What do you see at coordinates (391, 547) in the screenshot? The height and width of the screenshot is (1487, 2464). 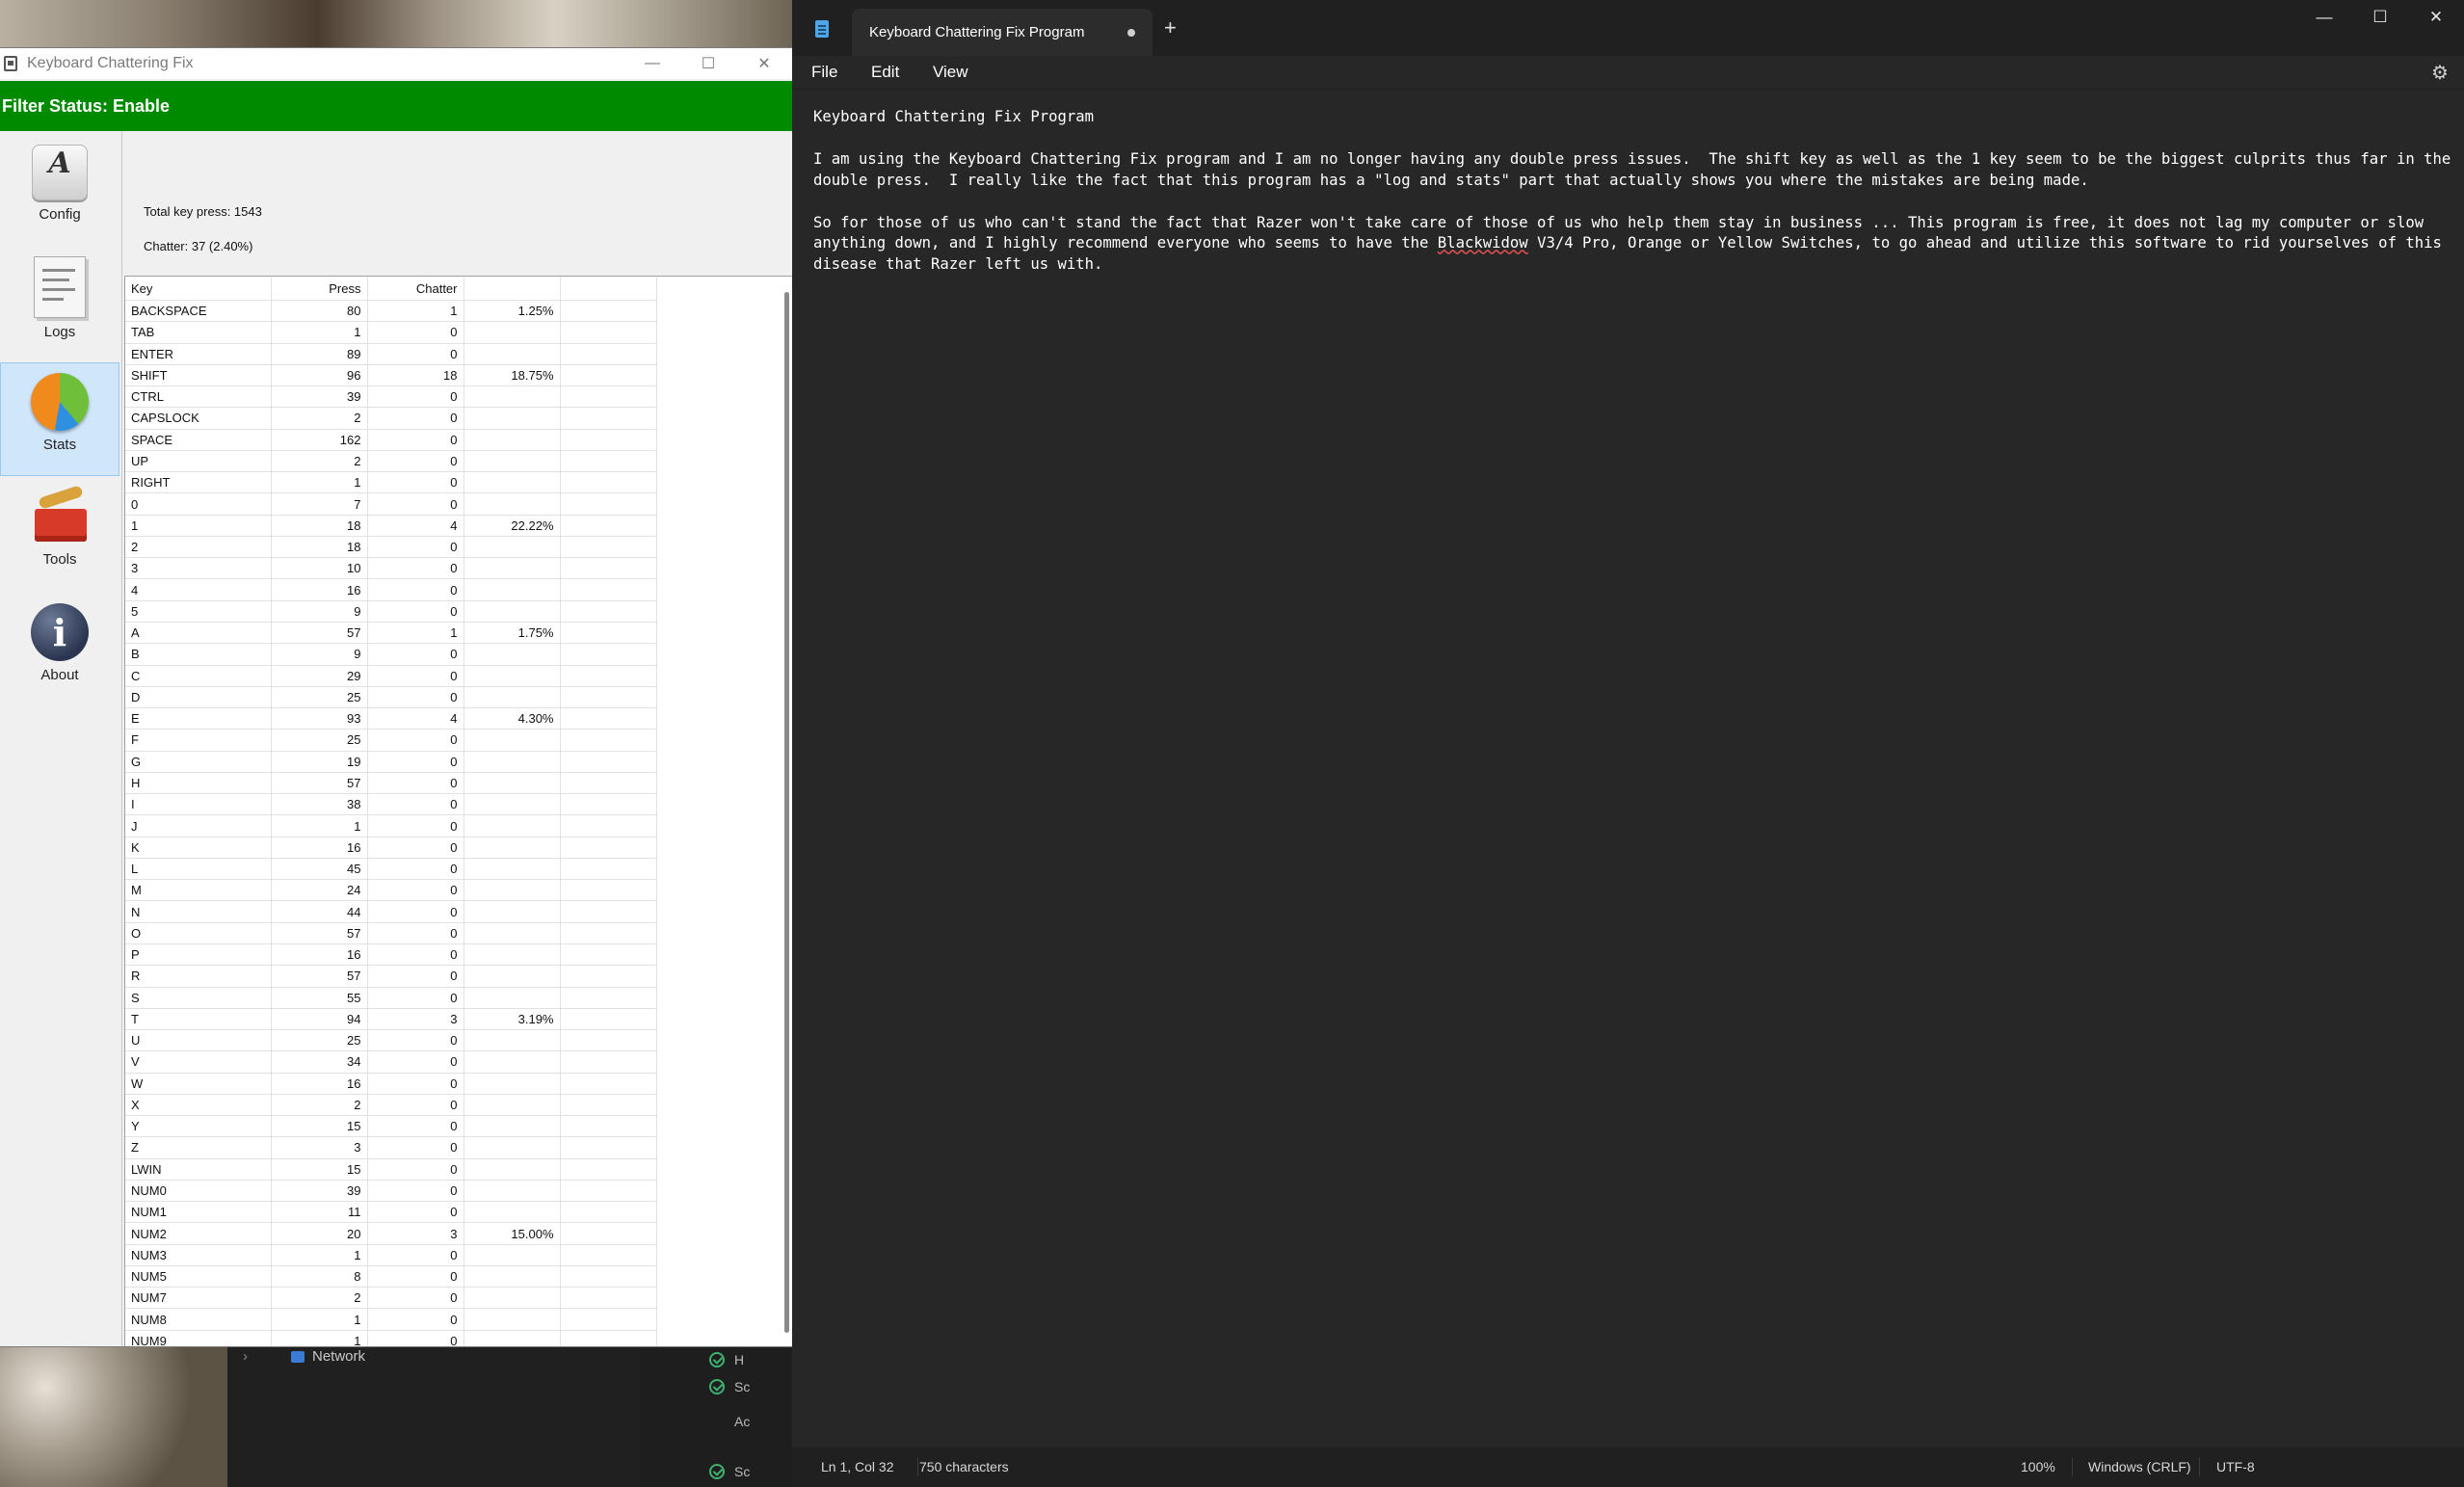 I see `table-row: 2 18 0` at bounding box center [391, 547].